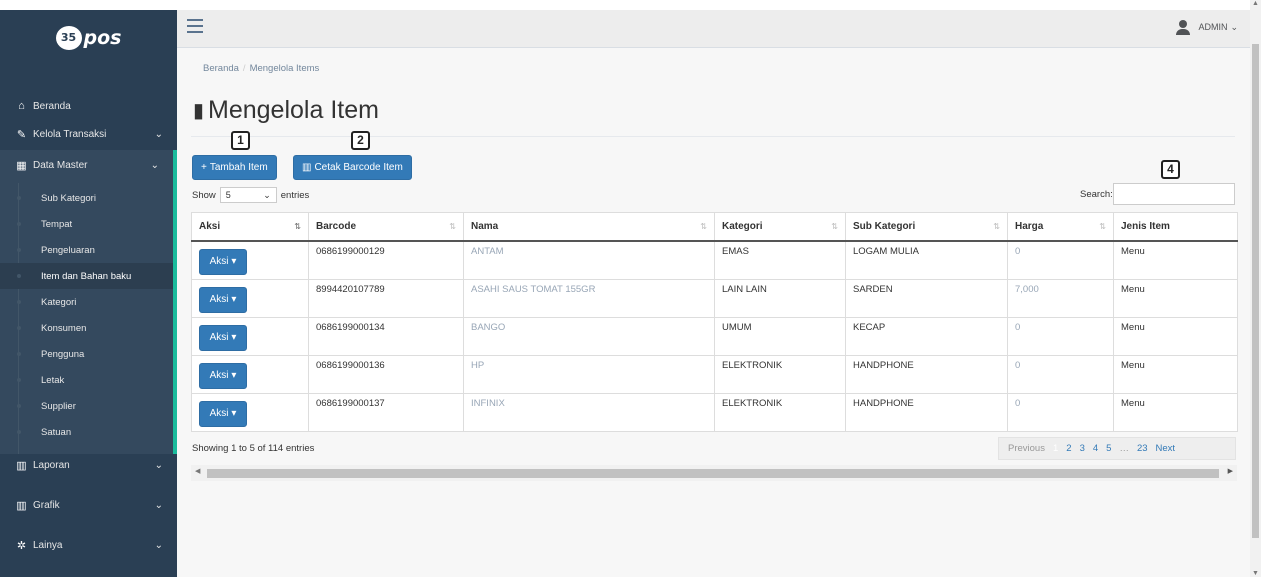 Image resolution: width=1261 pixels, height=577 pixels. I want to click on pagination-page: 23, so click(1142, 448).